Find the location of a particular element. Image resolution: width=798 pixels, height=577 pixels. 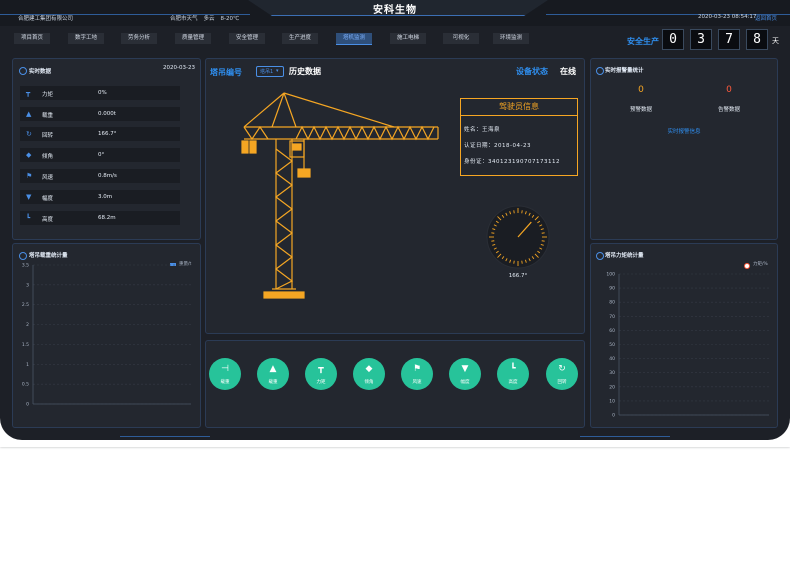

nav-item-progress: 生产进度 is located at coordinates (300, 38).